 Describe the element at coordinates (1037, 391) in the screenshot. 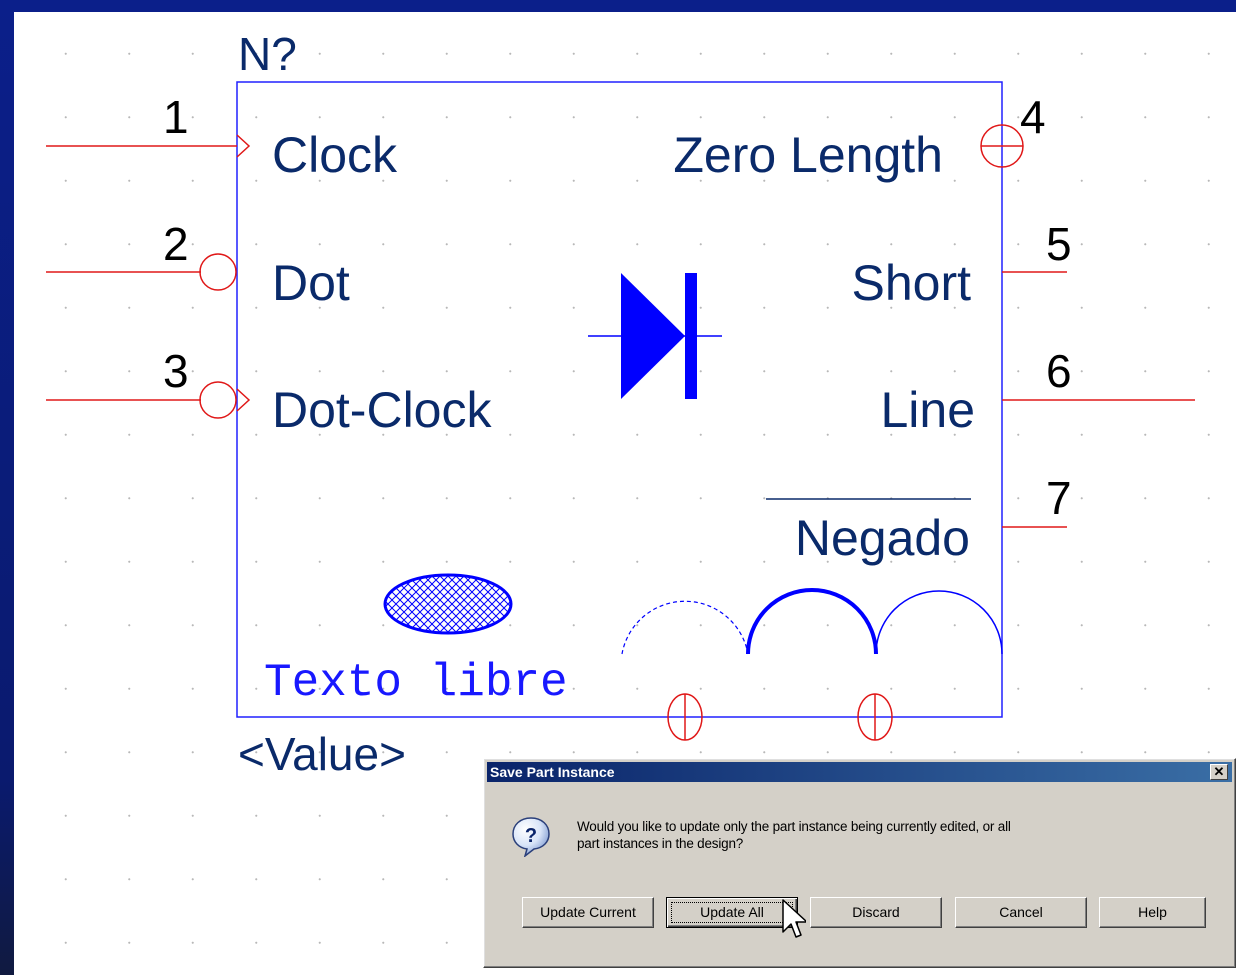

I see `pin-6-line: 6 Line` at that location.